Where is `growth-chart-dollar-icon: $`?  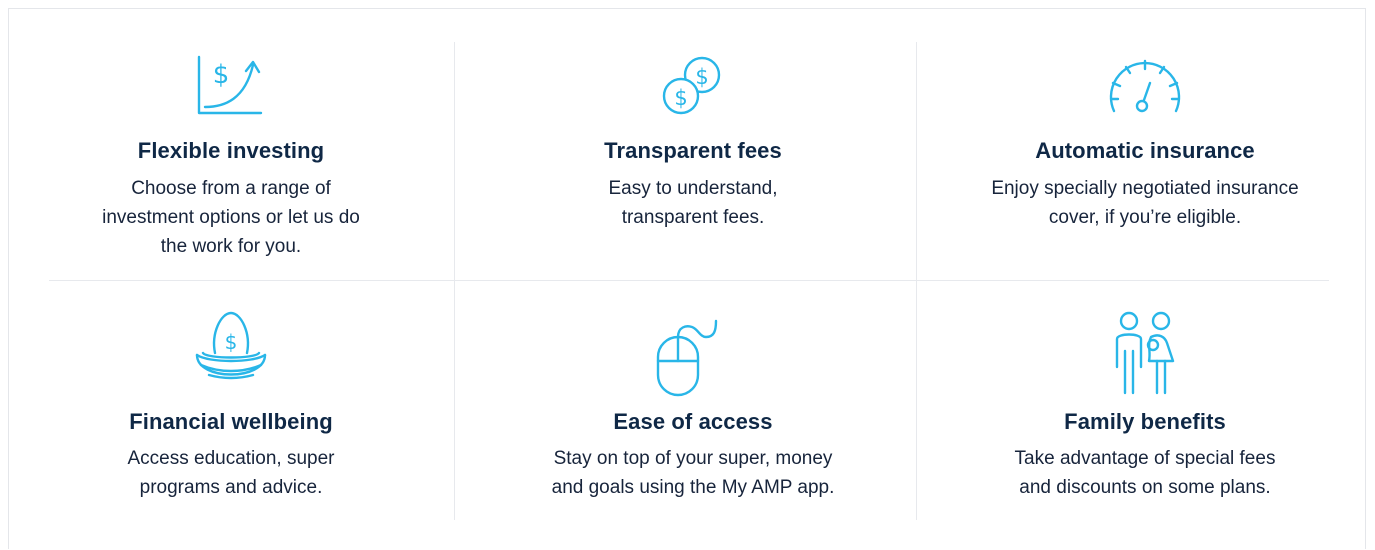
growth-chart-dollar-icon: $ is located at coordinates (231, 86).